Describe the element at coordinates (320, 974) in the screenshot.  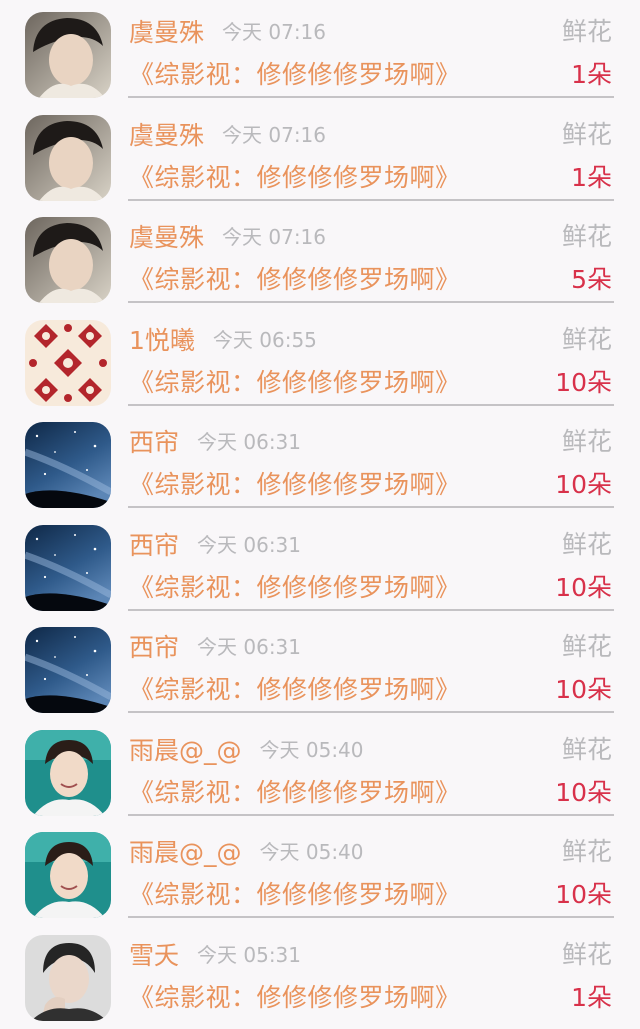
I see `list-item: 雪夭 今天 05:31 鲜花 《综影视：修修修修罗场啊》 1朵` at that location.